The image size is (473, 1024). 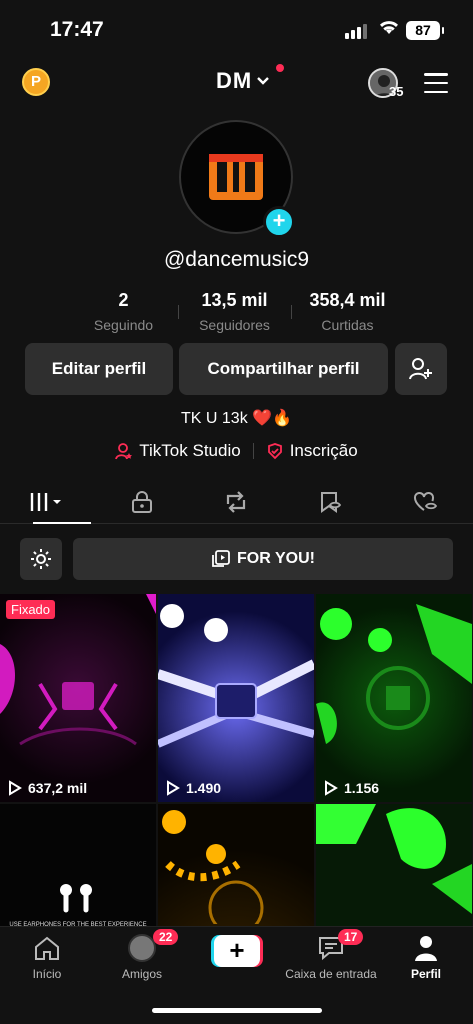 What do you see at coordinates (77, 29) in the screenshot?
I see `status-time: 17:47` at bounding box center [77, 29].